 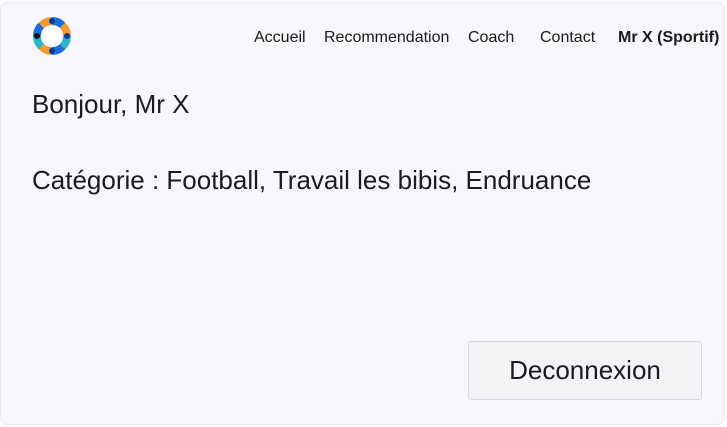 What do you see at coordinates (668, 38) in the screenshot?
I see `user-profile-link: Mr X (Sportif)` at bounding box center [668, 38].